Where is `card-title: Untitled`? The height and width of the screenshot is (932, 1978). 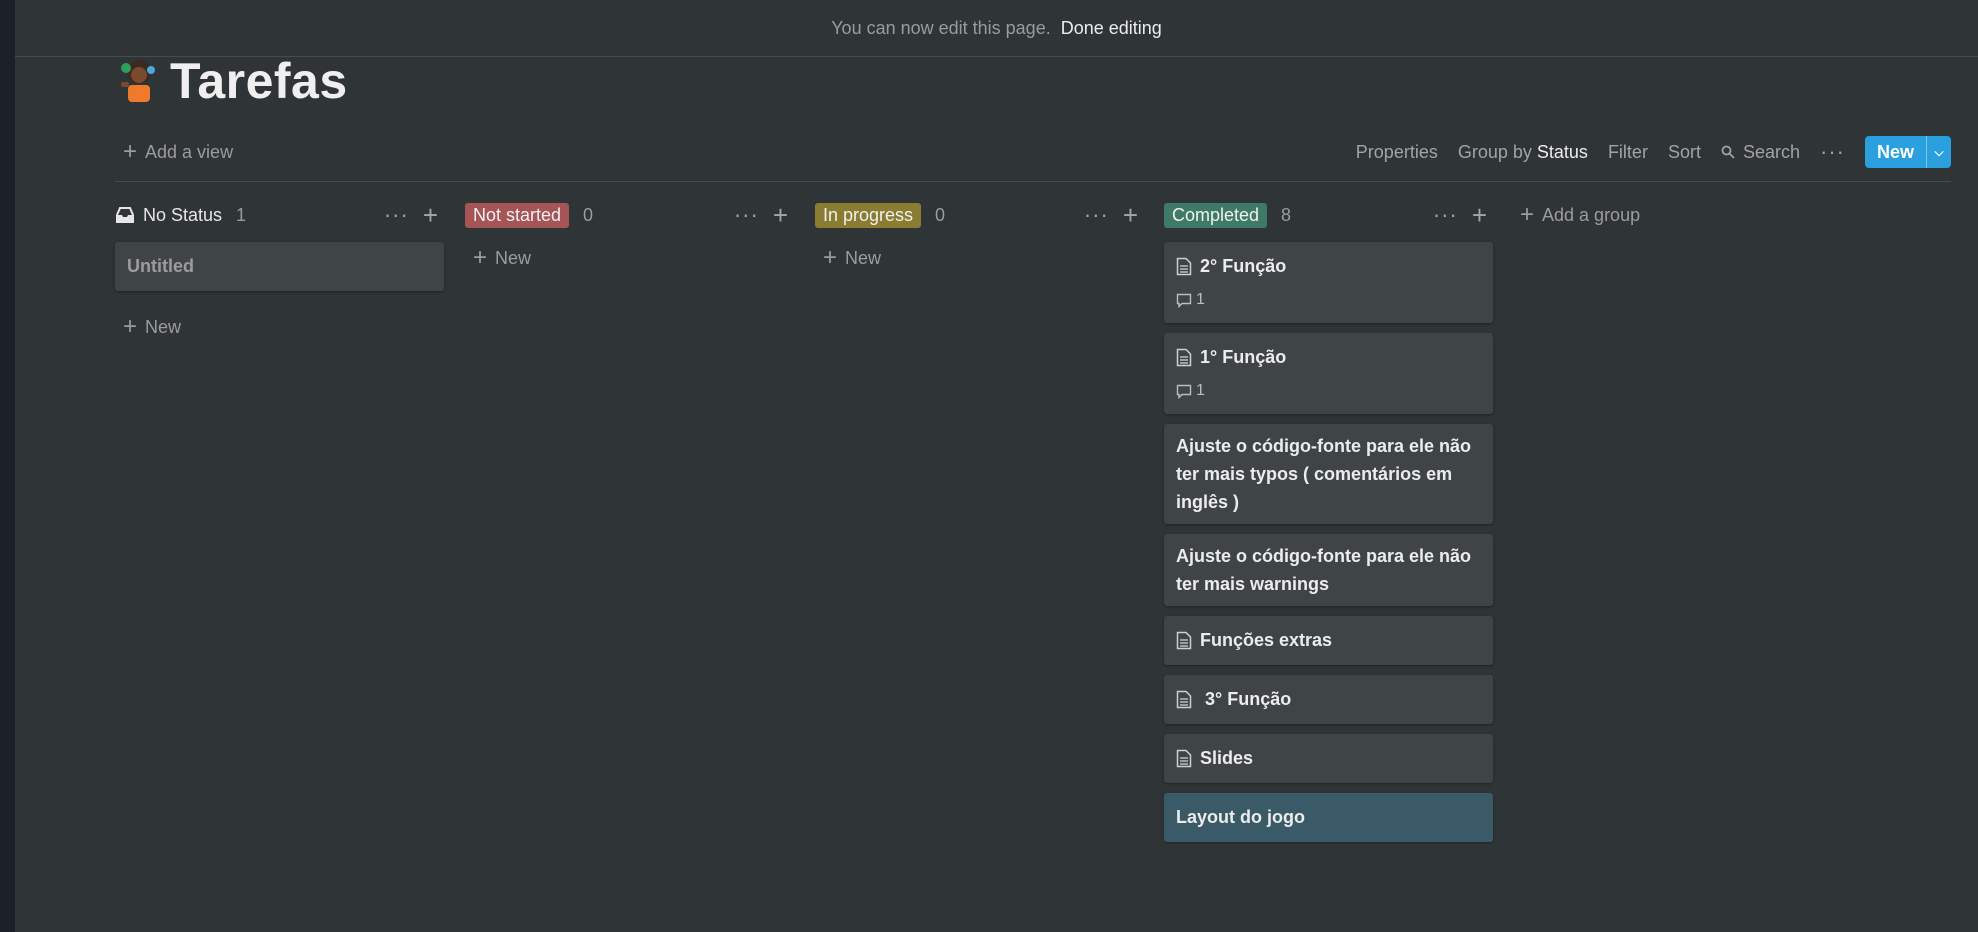
card-title: Untitled is located at coordinates (160, 266).